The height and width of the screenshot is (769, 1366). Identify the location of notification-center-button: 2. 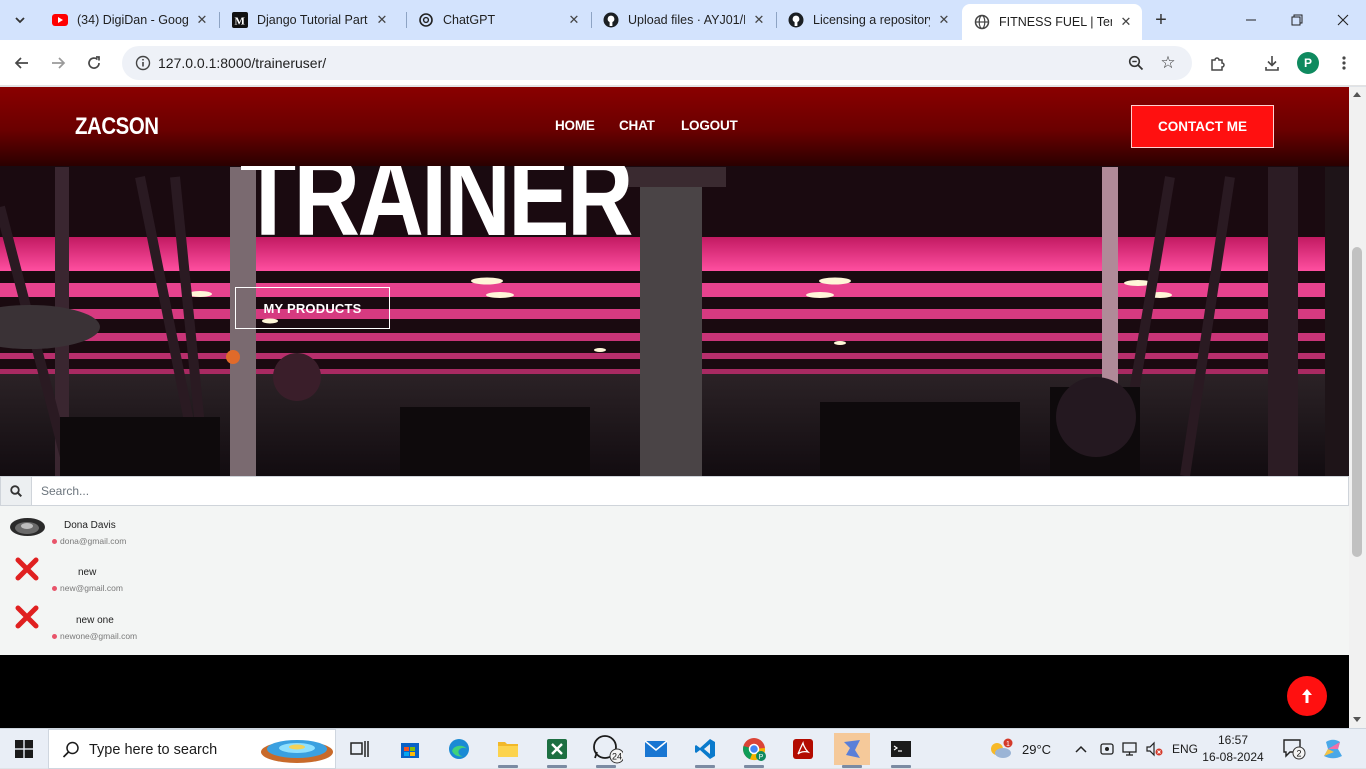
(1294, 749).